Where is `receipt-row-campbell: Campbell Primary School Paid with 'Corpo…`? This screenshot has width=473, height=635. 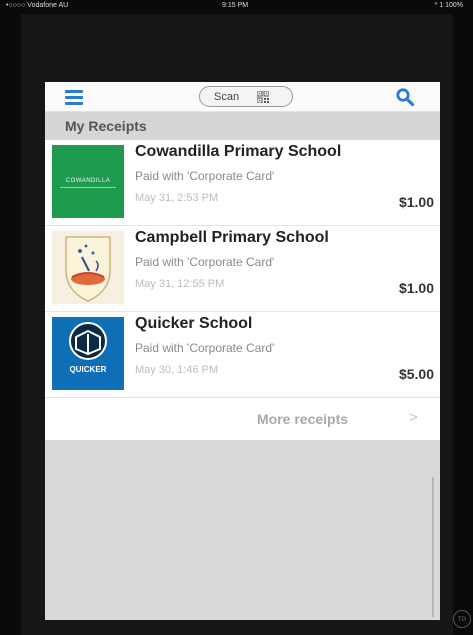
receipt-row-campbell: Campbell Primary School Paid with 'Corpo… is located at coordinates (242, 269).